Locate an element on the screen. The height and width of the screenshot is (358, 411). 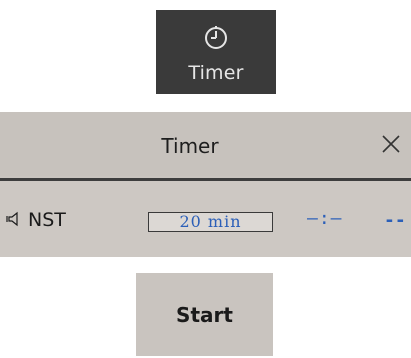
timer-key-button: Timer is located at coordinates (216, 52).